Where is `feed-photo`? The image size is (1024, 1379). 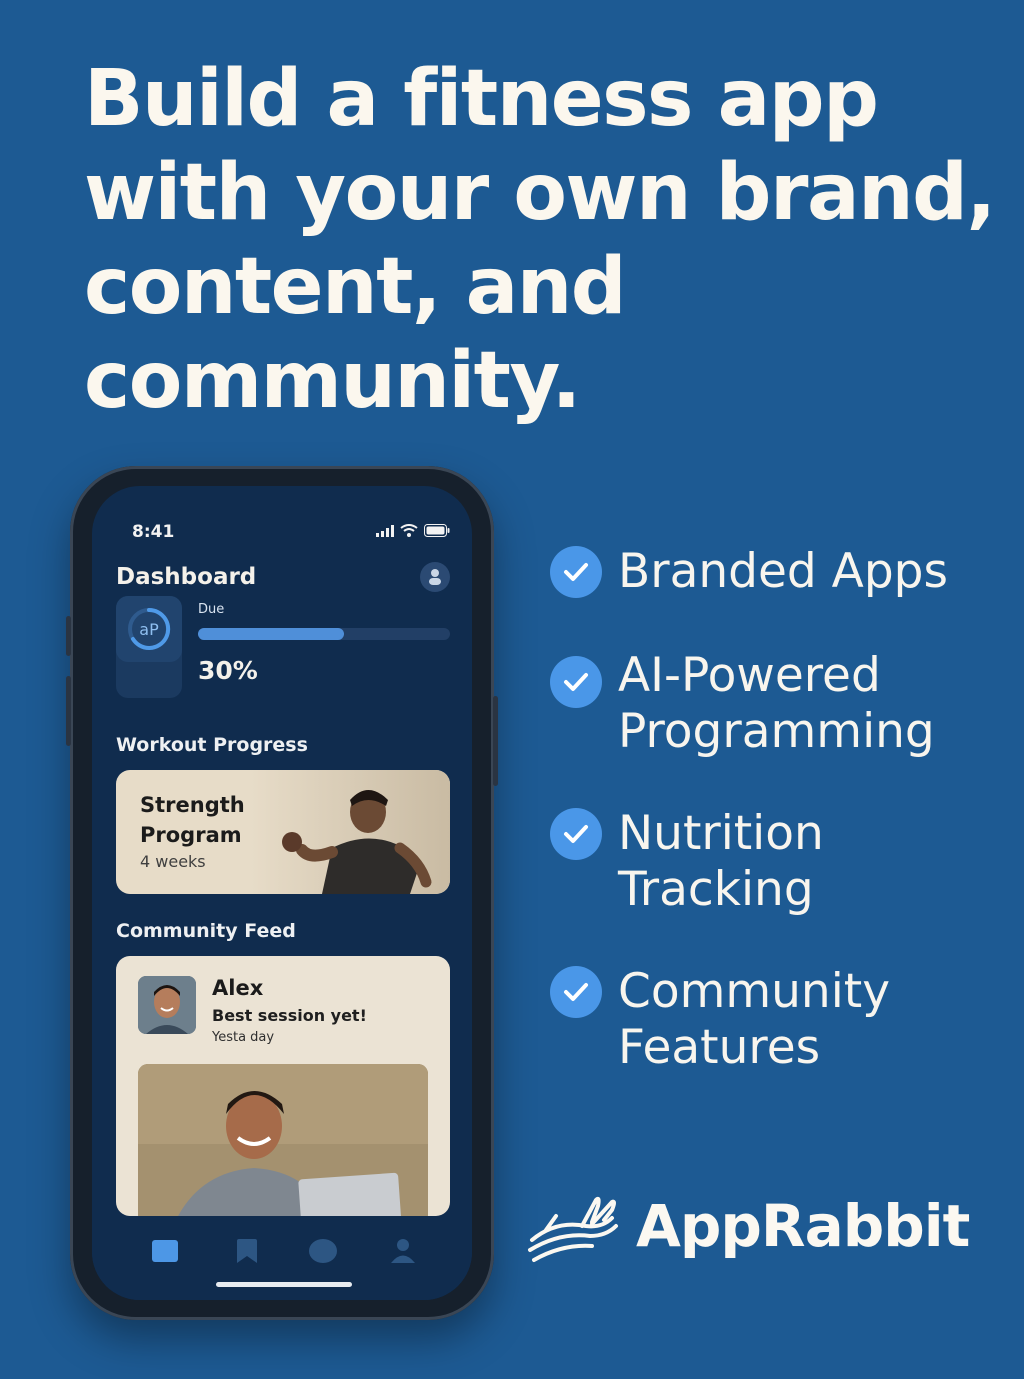
feed-photo is located at coordinates (283, 1140).